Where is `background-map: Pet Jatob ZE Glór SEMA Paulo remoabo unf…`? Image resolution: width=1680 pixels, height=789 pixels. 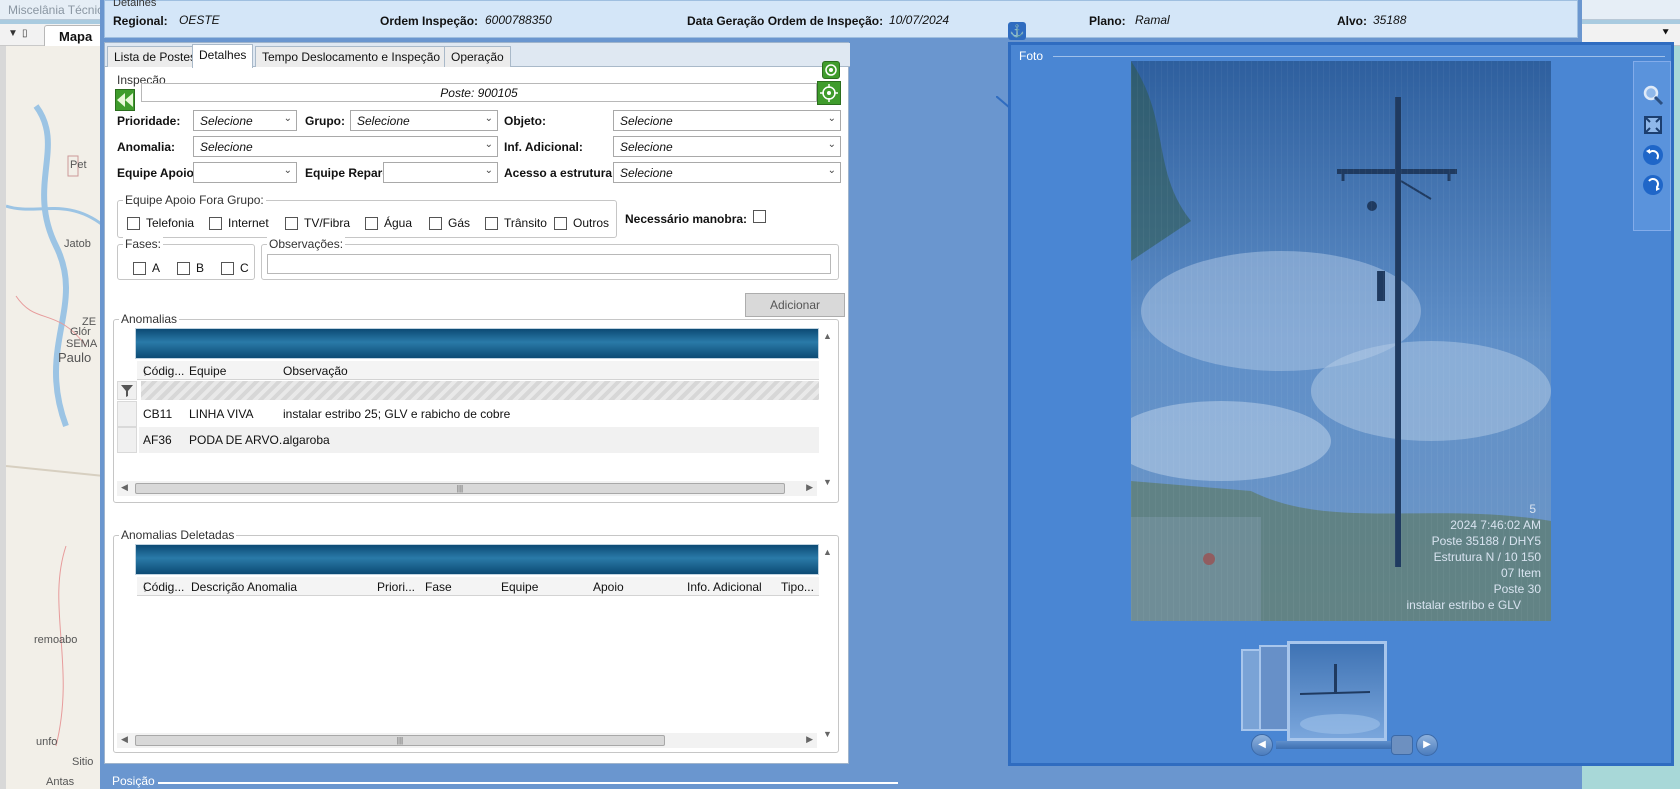
background-map: Pet Jatob ZE Glór SEMA Paulo remoabo unf… is located at coordinates (55, 417).